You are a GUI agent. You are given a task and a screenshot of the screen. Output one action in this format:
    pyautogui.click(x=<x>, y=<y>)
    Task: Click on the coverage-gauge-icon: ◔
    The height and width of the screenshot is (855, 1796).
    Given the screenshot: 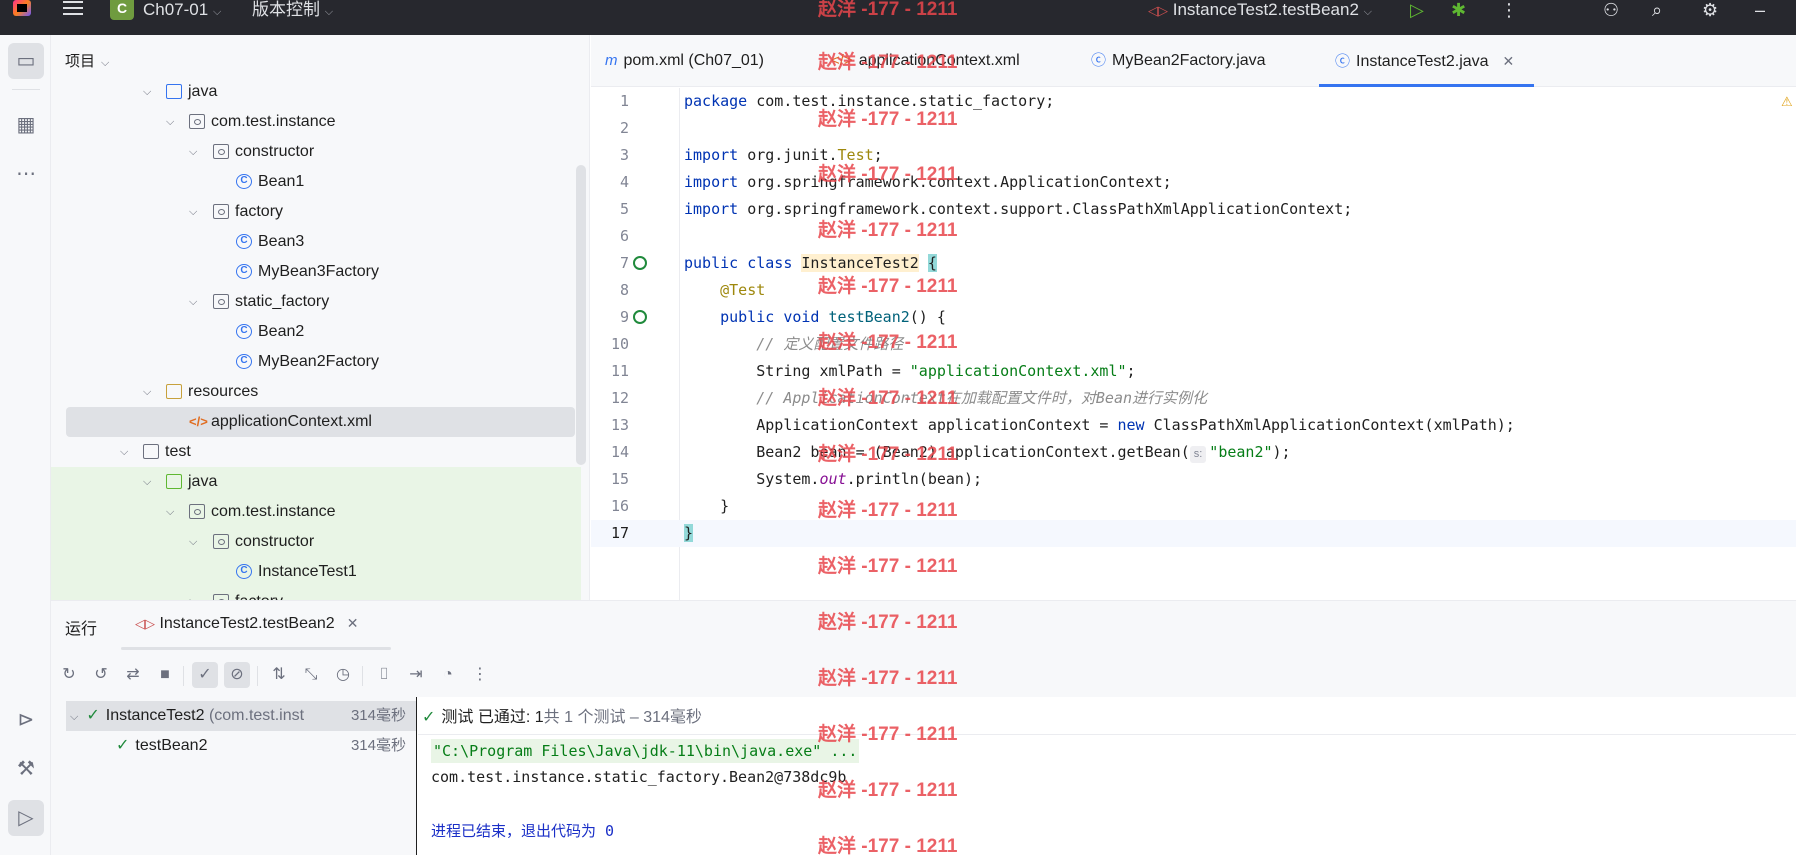 What is the action you would take?
    pyautogui.click(x=448, y=675)
    